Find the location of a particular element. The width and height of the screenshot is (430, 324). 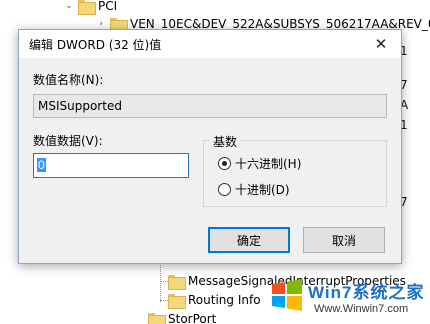

radio-label: 十六进制(H) is located at coordinates (268, 164).